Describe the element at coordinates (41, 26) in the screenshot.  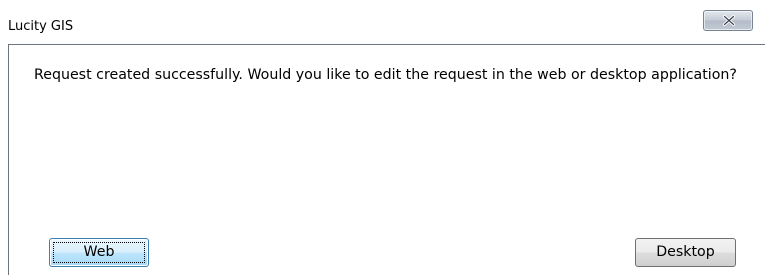
I see `window-title: Lucity GIS` at that location.